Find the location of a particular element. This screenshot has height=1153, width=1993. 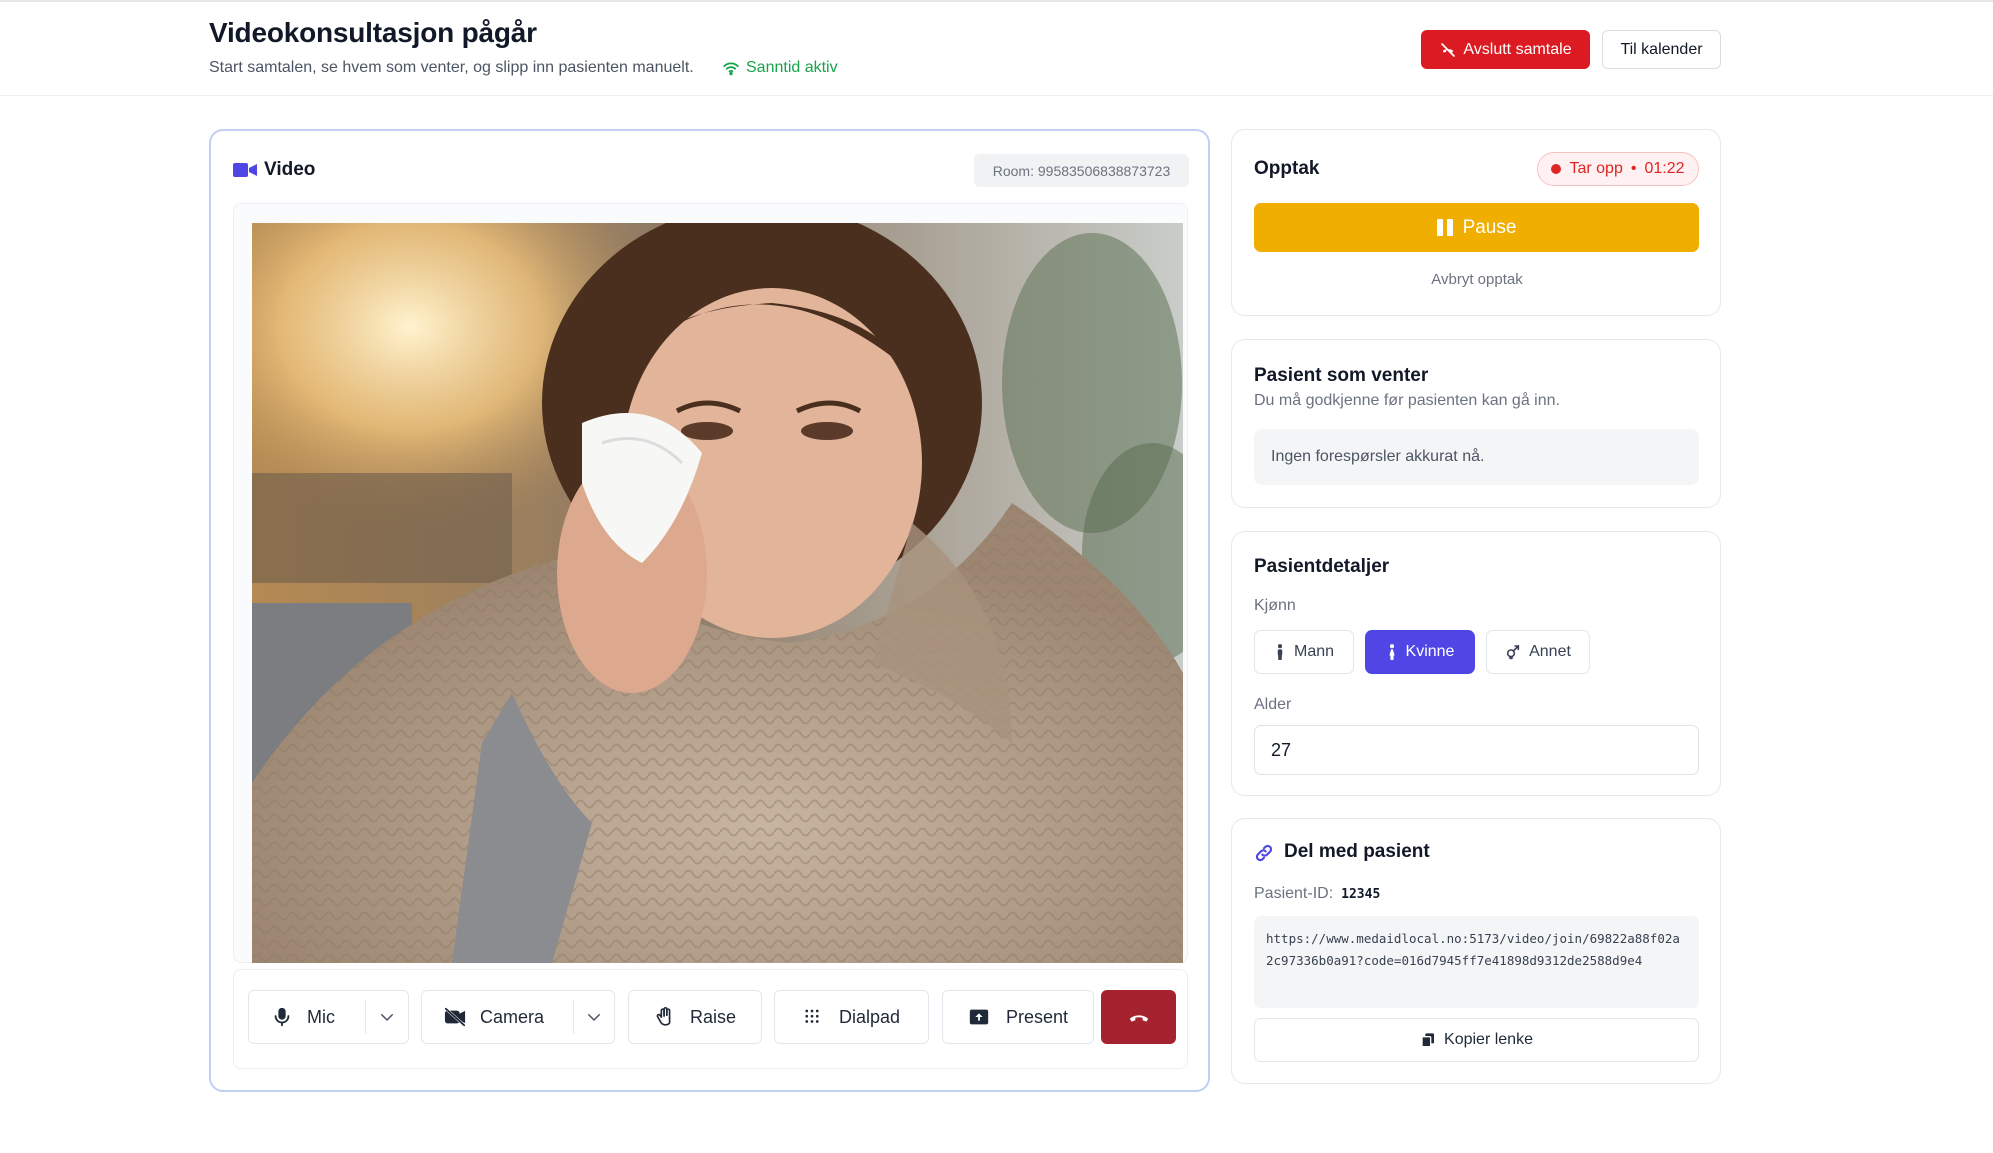

link-icon is located at coordinates (1264, 853).